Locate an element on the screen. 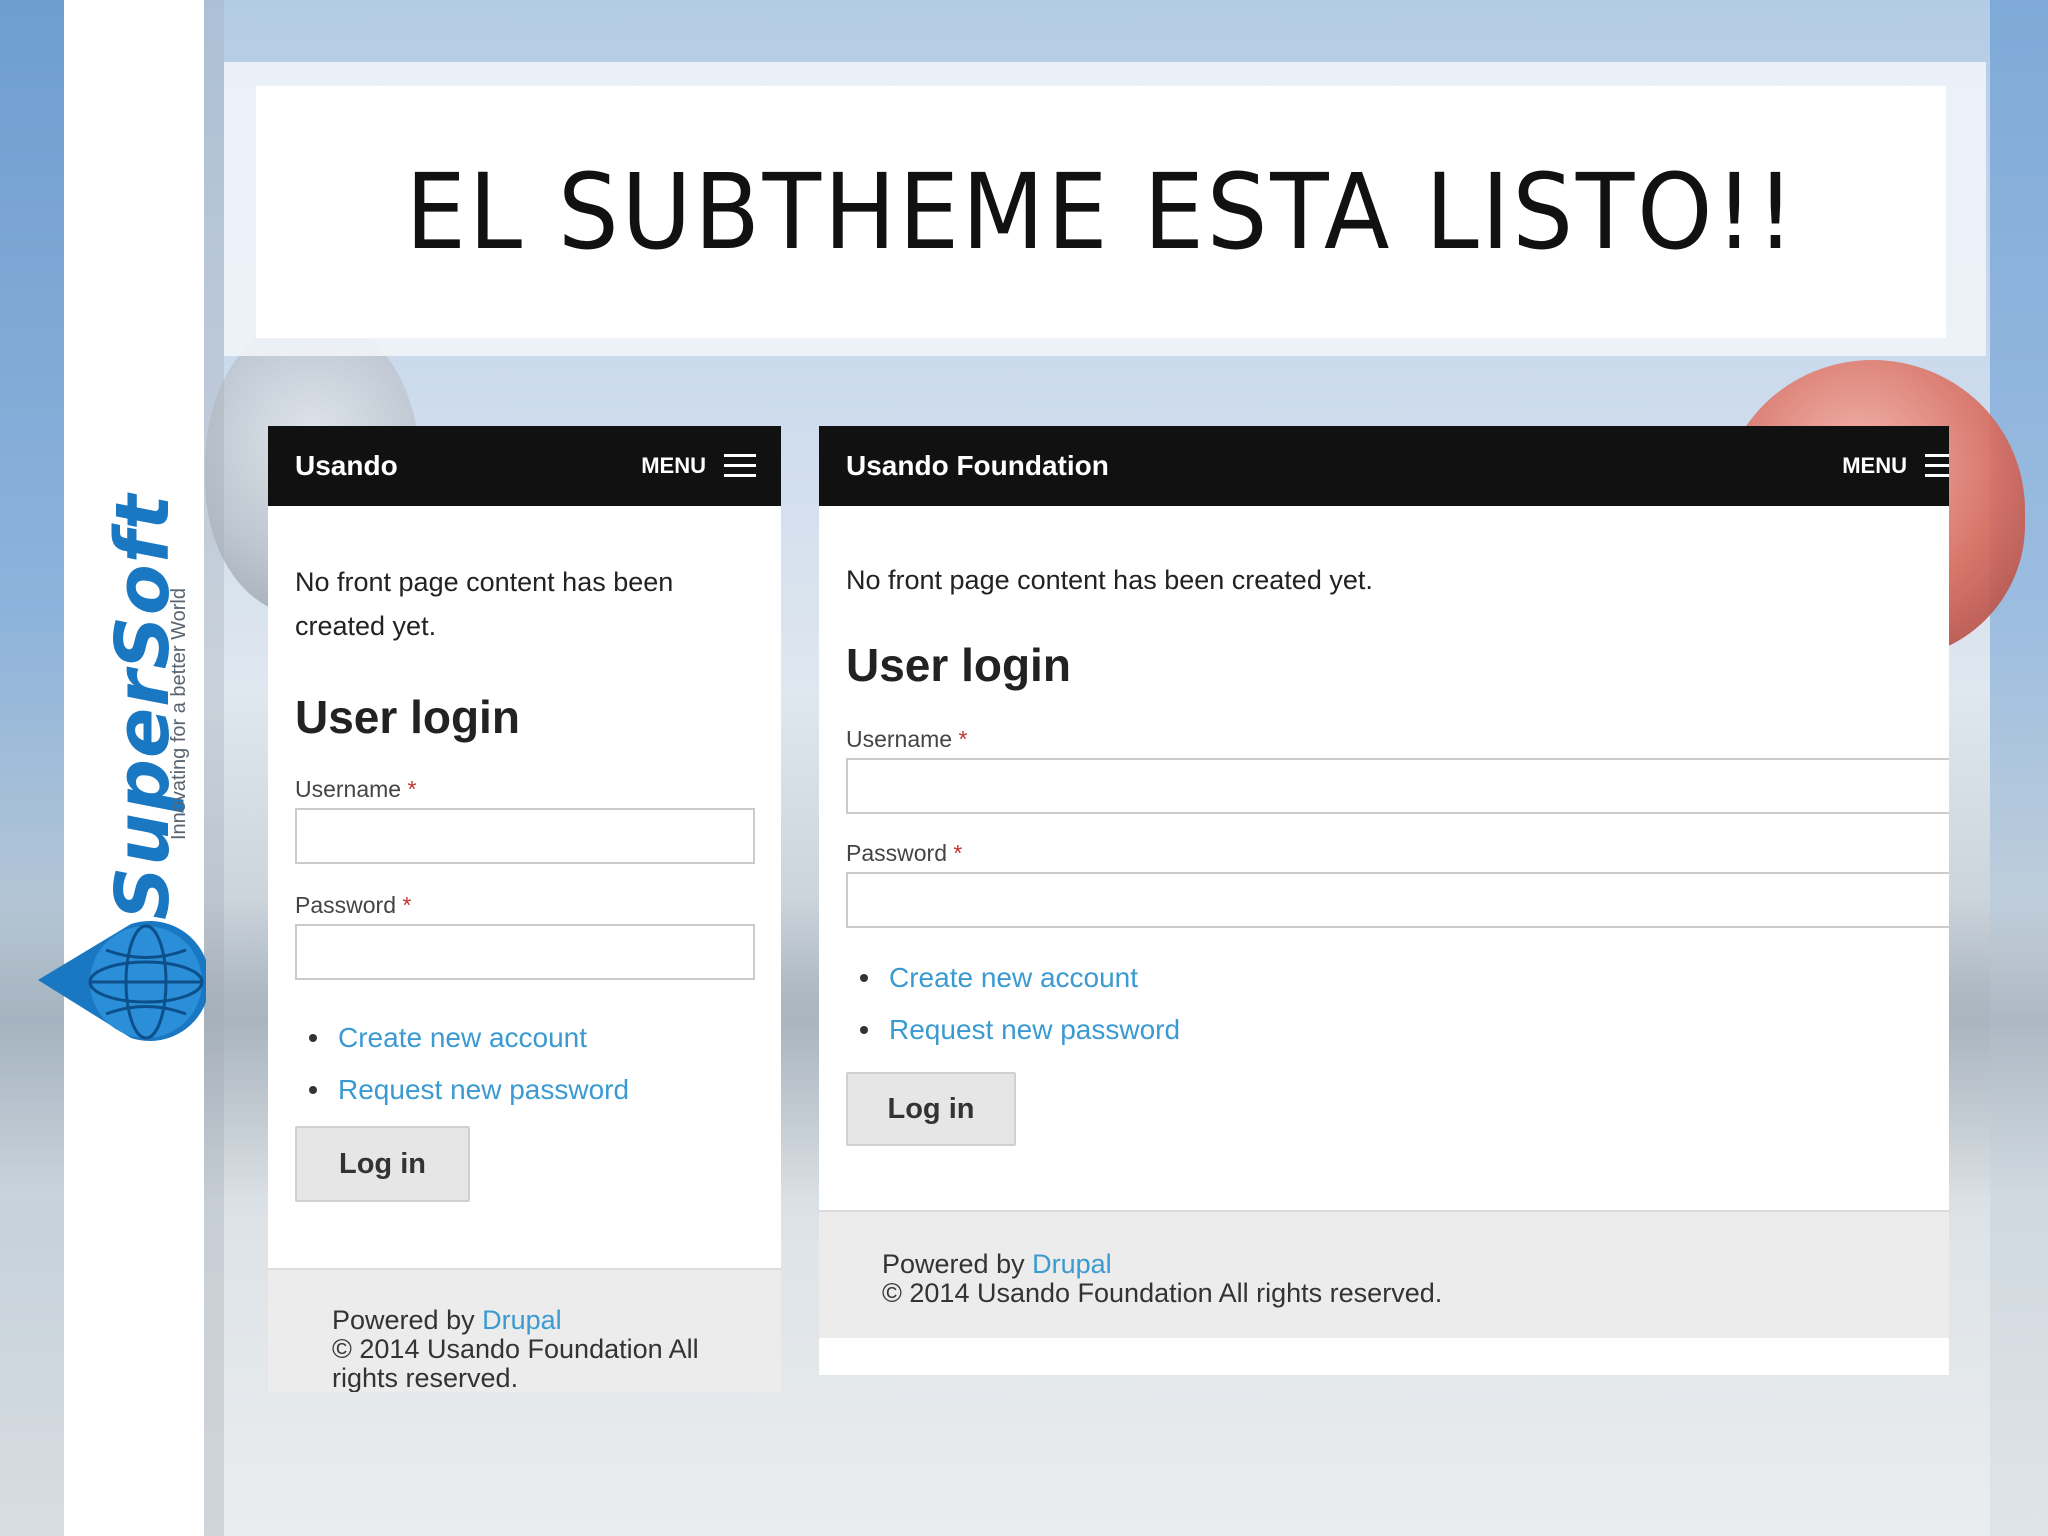 The image size is (2048, 1536). logo-tagline: Innovating for a better World is located at coordinates (179, 714).